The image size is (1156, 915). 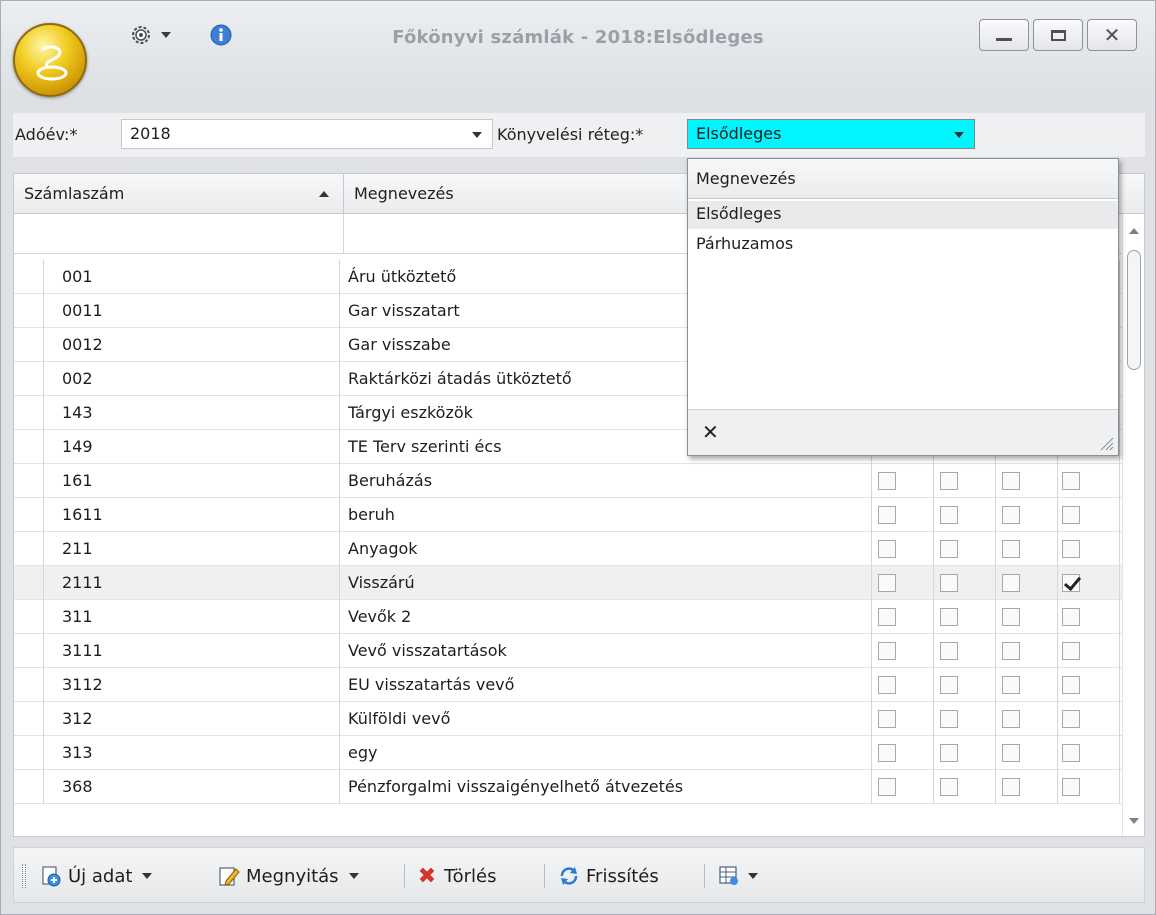 I want to click on table-row: 313 egy, so click(x=569, y=753).